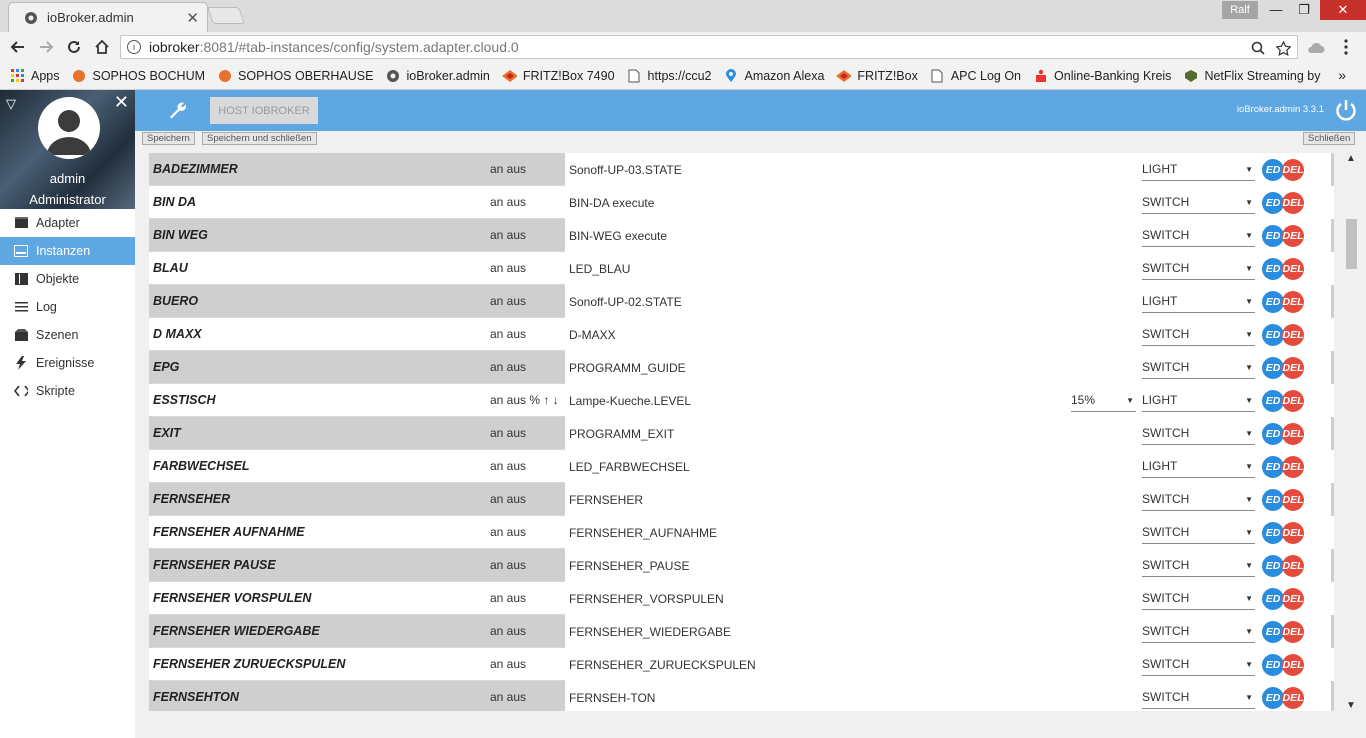 The height and width of the screenshot is (738, 1366). What do you see at coordinates (67, 335) in the screenshot?
I see `sidebar-item-szenen: Szenen` at bounding box center [67, 335].